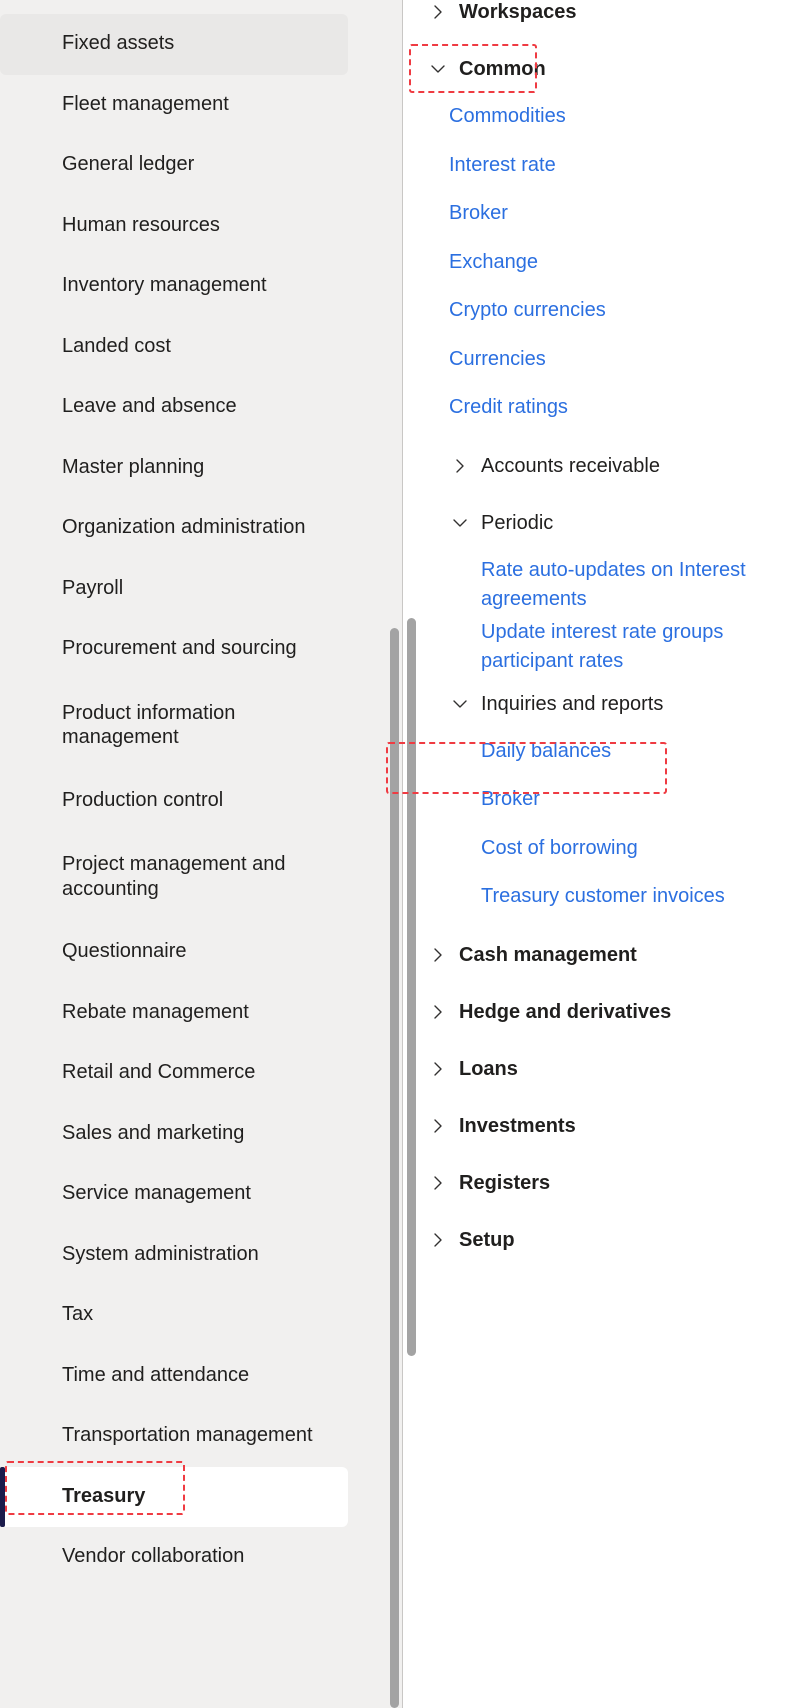  Describe the element at coordinates (116, 345) in the screenshot. I see `module-item-label: Landed cost` at that location.